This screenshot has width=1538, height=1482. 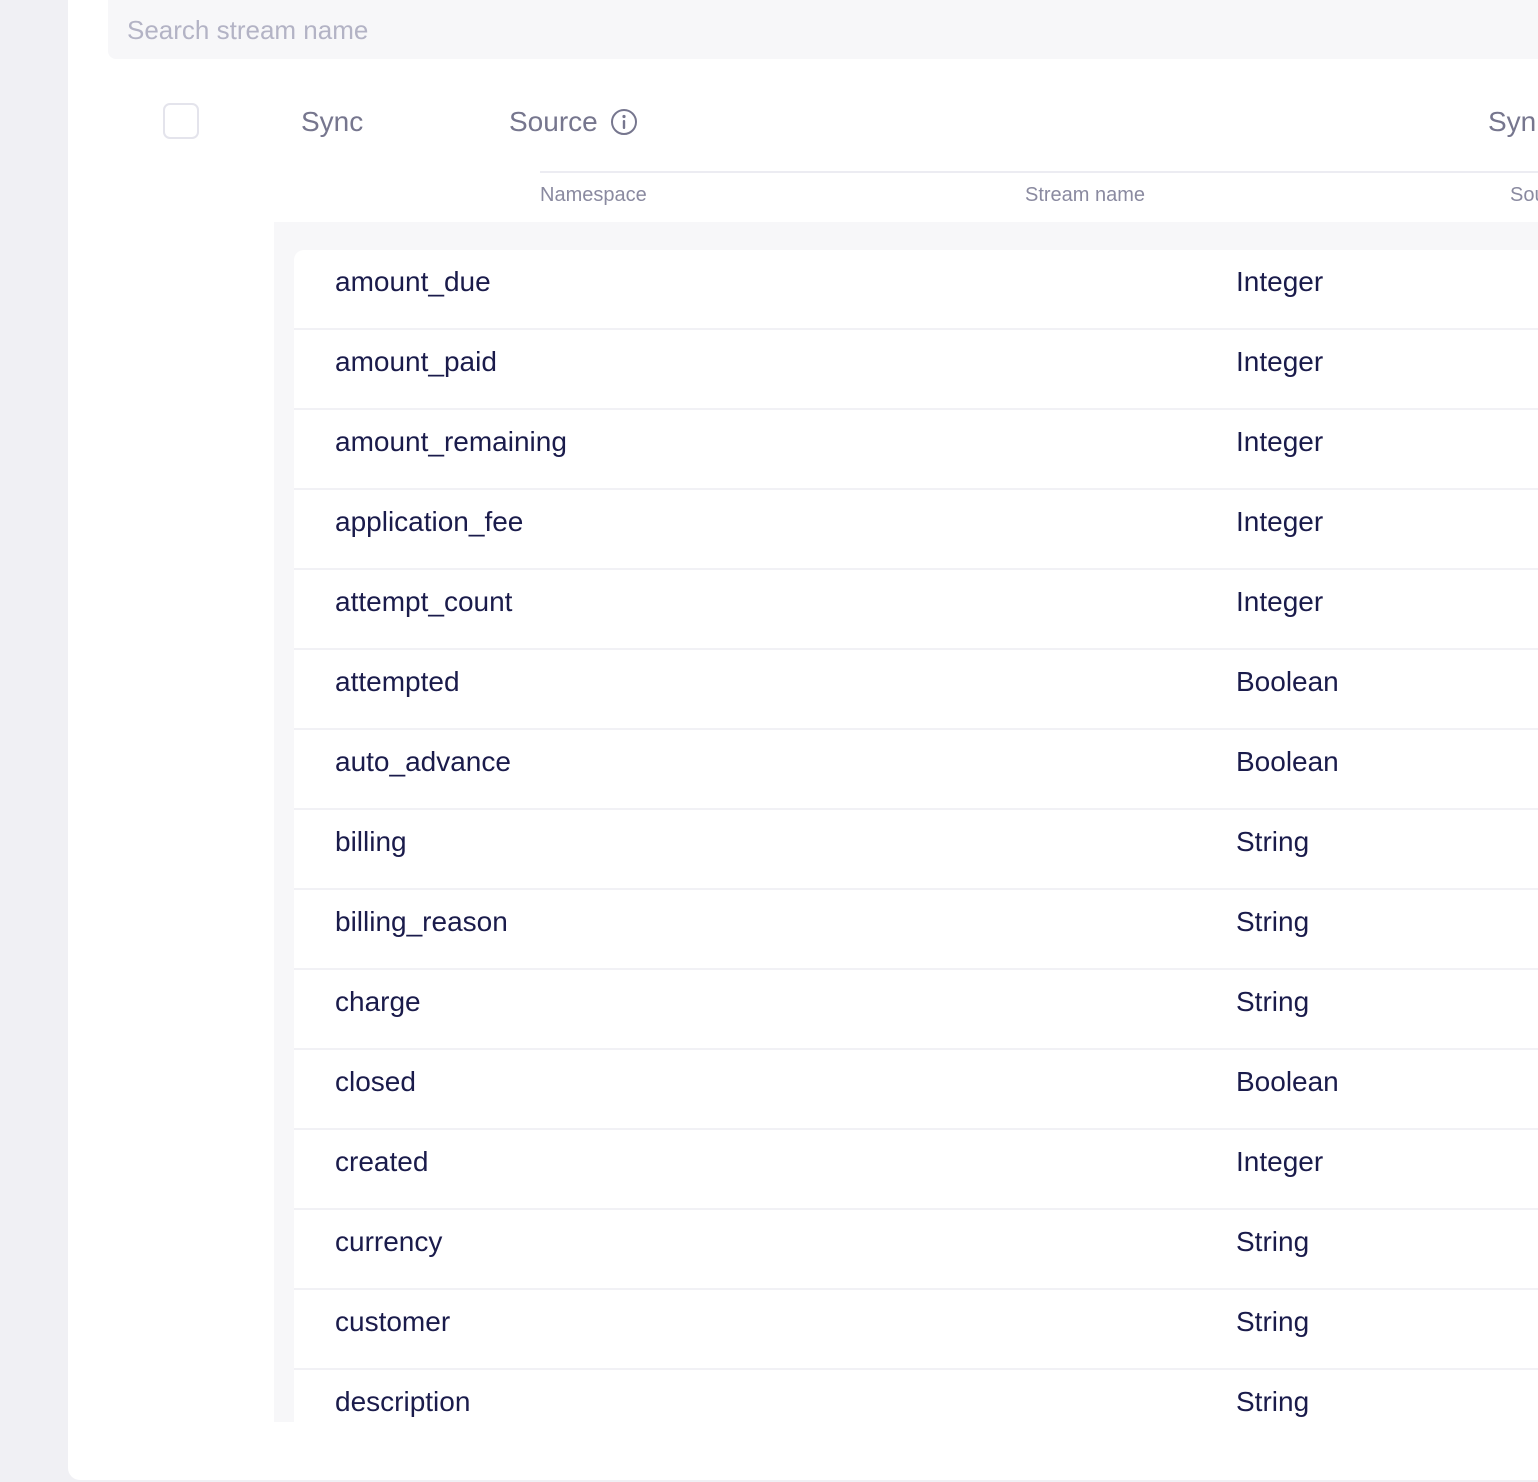 What do you see at coordinates (916, 610) in the screenshot?
I see `field-row: attempt_count Integer` at bounding box center [916, 610].